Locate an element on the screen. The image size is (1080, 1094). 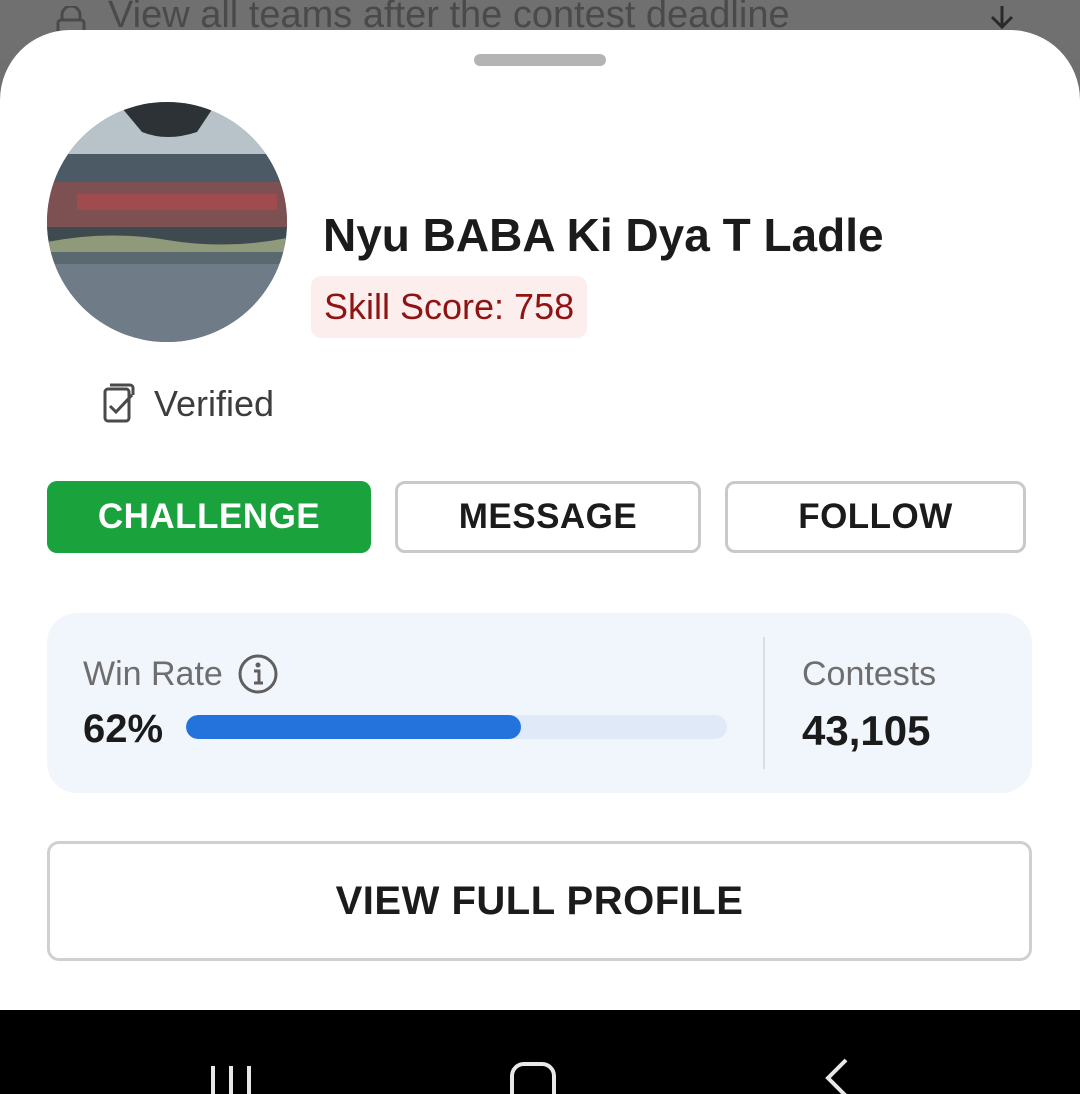
avatar-photo is located at coordinates (167, 222).